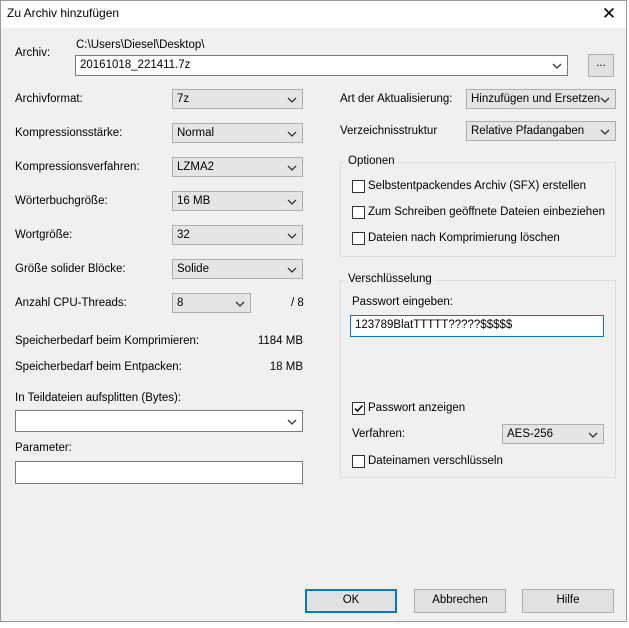 The image size is (629, 628). I want to click on encryption-method-value: AES-256, so click(530, 434).